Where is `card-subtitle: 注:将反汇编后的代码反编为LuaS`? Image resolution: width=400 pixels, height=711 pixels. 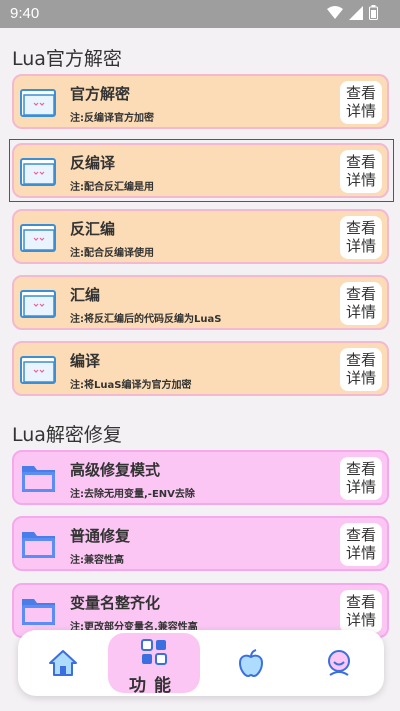
card-subtitle: 注:将反汇编后的代码反编为LuaS is located at coordinates (146, 319).